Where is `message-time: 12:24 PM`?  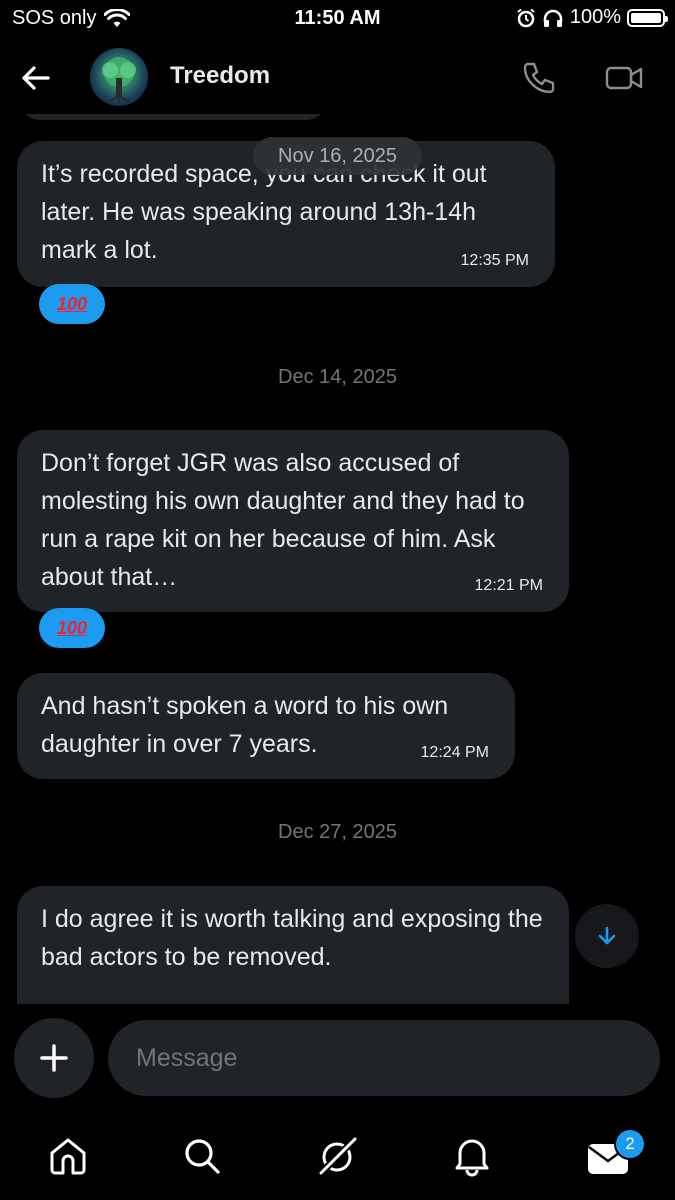
message-time: 12:24 PM is located at coordinates (454, 752).